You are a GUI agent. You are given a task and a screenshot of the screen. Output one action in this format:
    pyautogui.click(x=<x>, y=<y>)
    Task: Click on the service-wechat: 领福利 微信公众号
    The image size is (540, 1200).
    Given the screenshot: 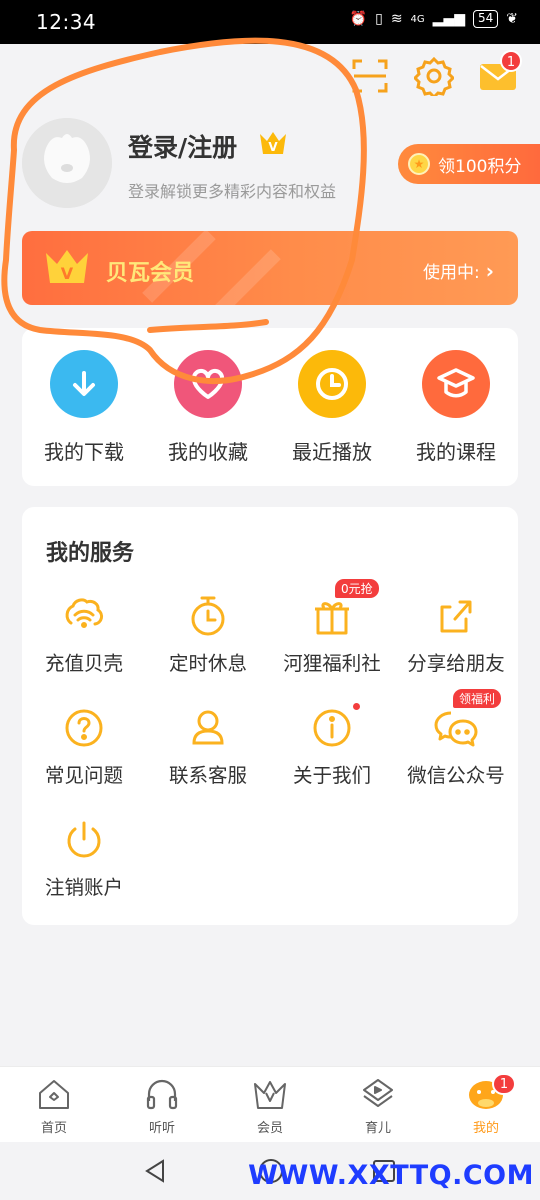 What is the action you would take?
    pyautogui.click(x=456, y=738)
    